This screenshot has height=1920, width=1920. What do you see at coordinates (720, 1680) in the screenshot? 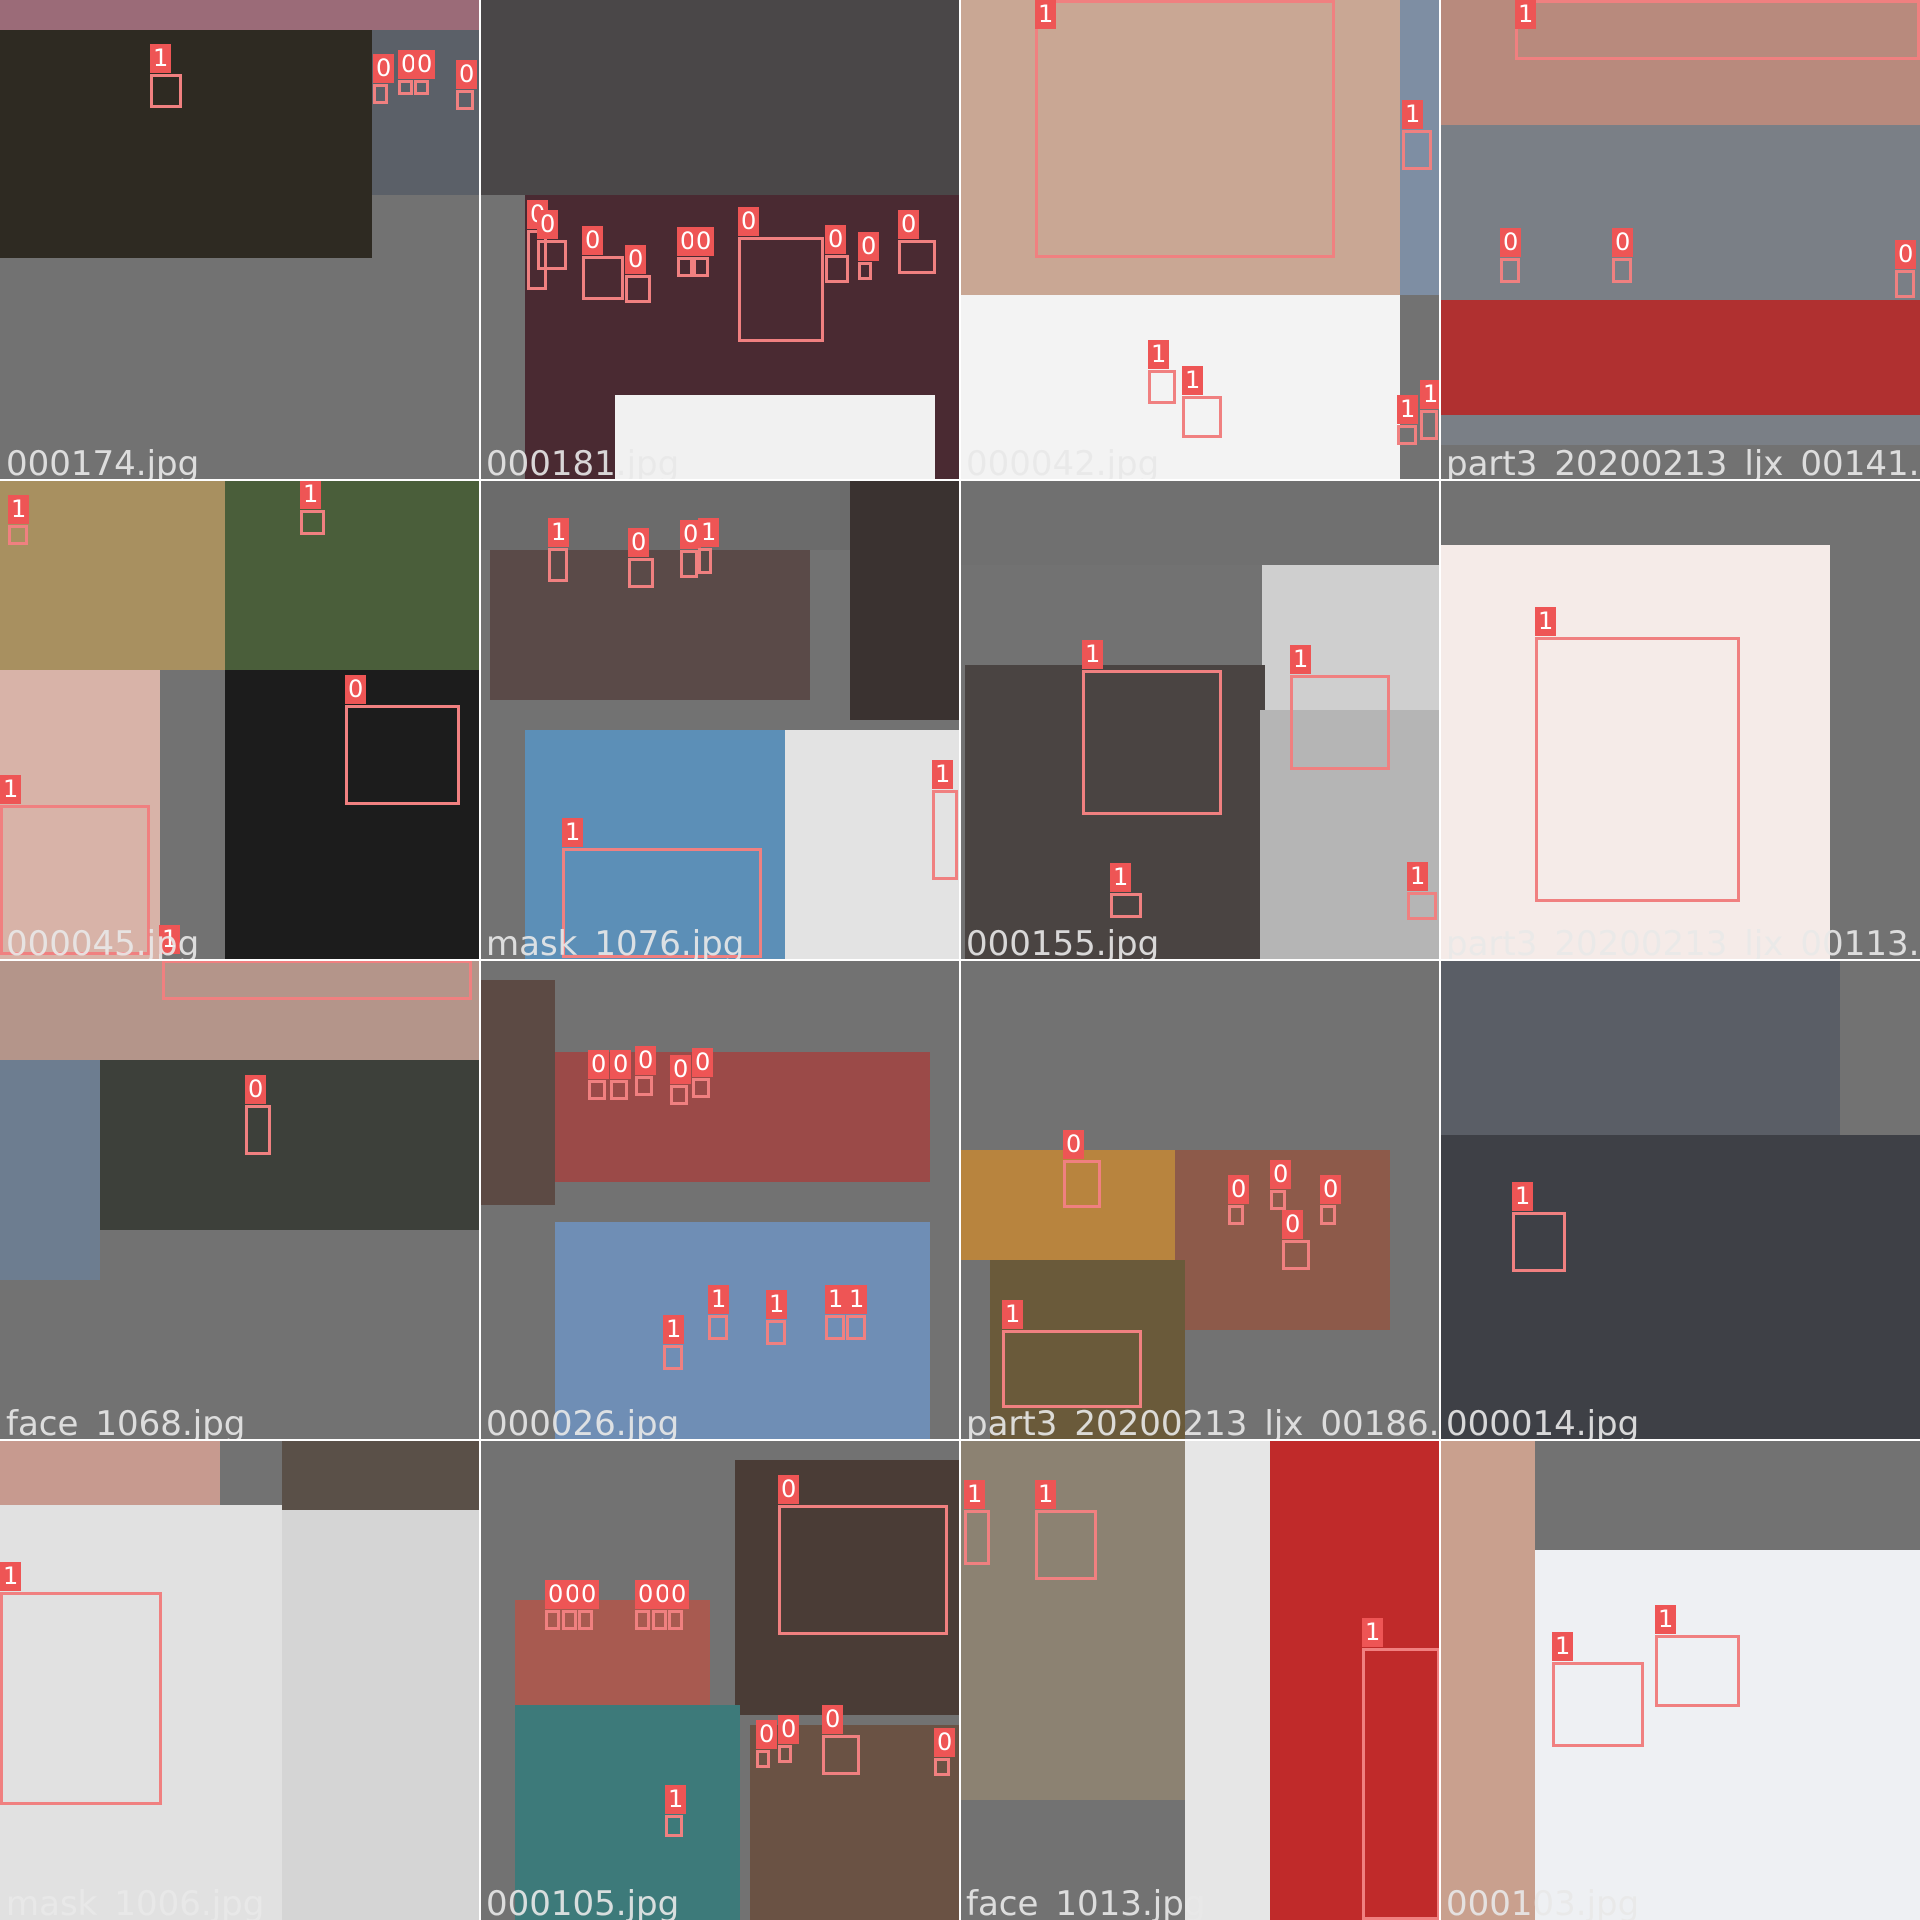
I see `tile-000105: 0 0 0 0 0 0 0 0 0 0 0 1 000105.jpg` at bounding box center [720, 1680].